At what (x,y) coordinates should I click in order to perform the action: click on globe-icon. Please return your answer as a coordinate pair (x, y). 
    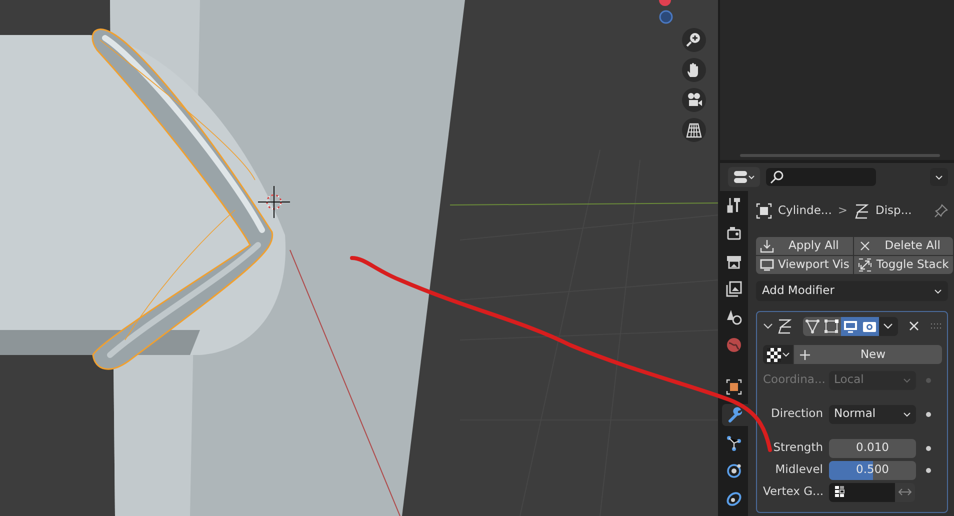
    Looking at the image, I should click on (734, 345).